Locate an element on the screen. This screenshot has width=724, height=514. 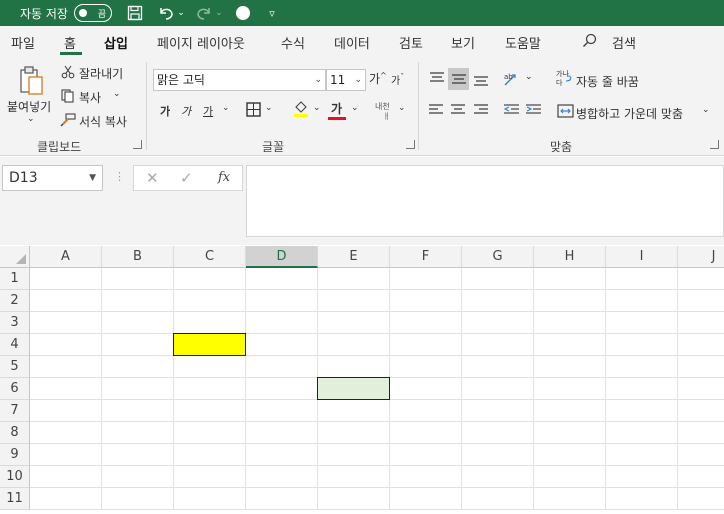
cell-c9 is located at coordinates (210, 455).